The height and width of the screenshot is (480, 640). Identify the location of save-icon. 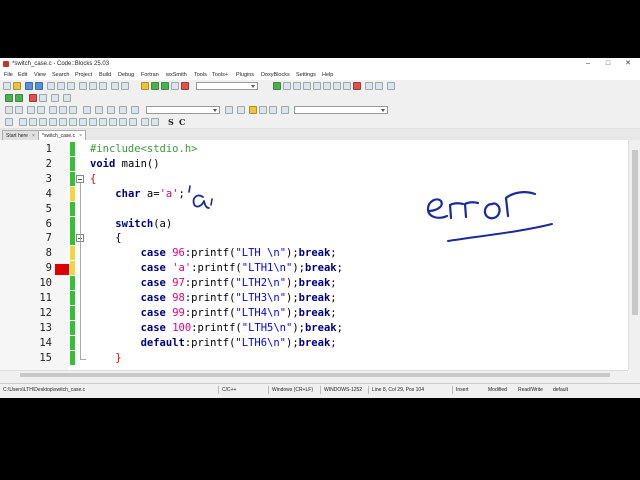
(29, 86).